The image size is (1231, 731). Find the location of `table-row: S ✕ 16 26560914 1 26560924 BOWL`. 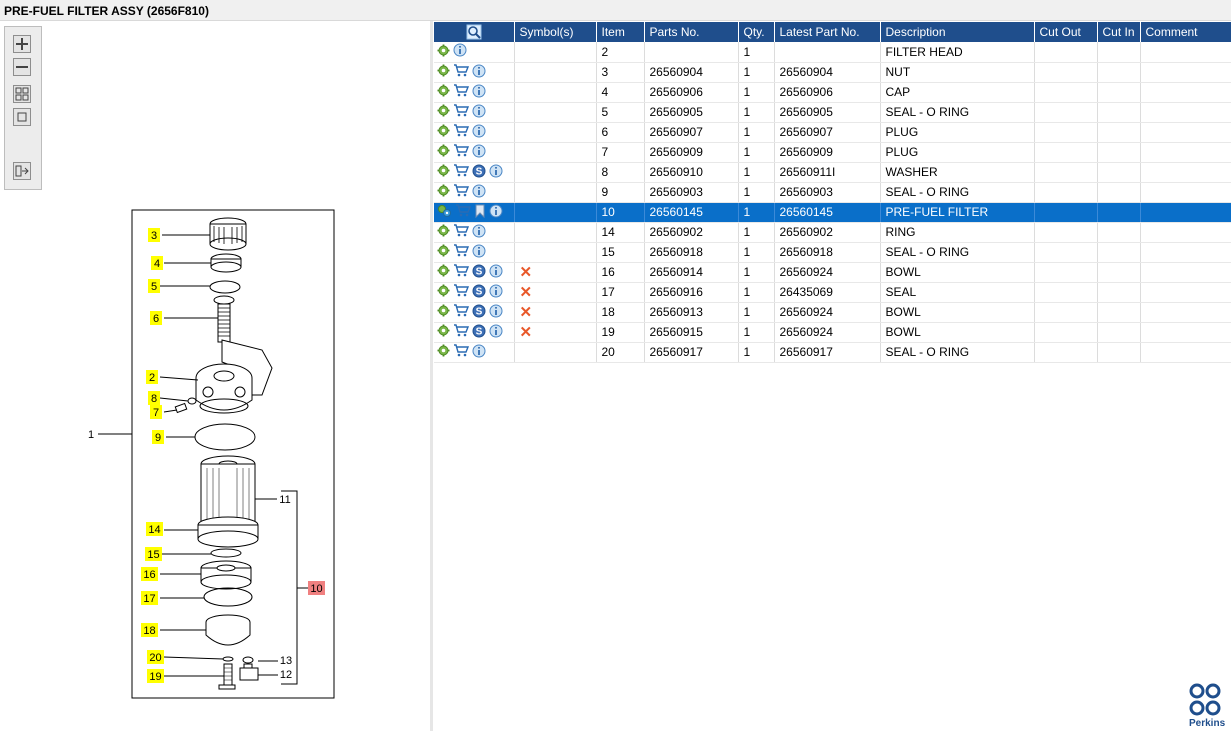

table-row: S ✕ 16 26560914 1 26560924 BOWL is located at coordinates (832, 272).